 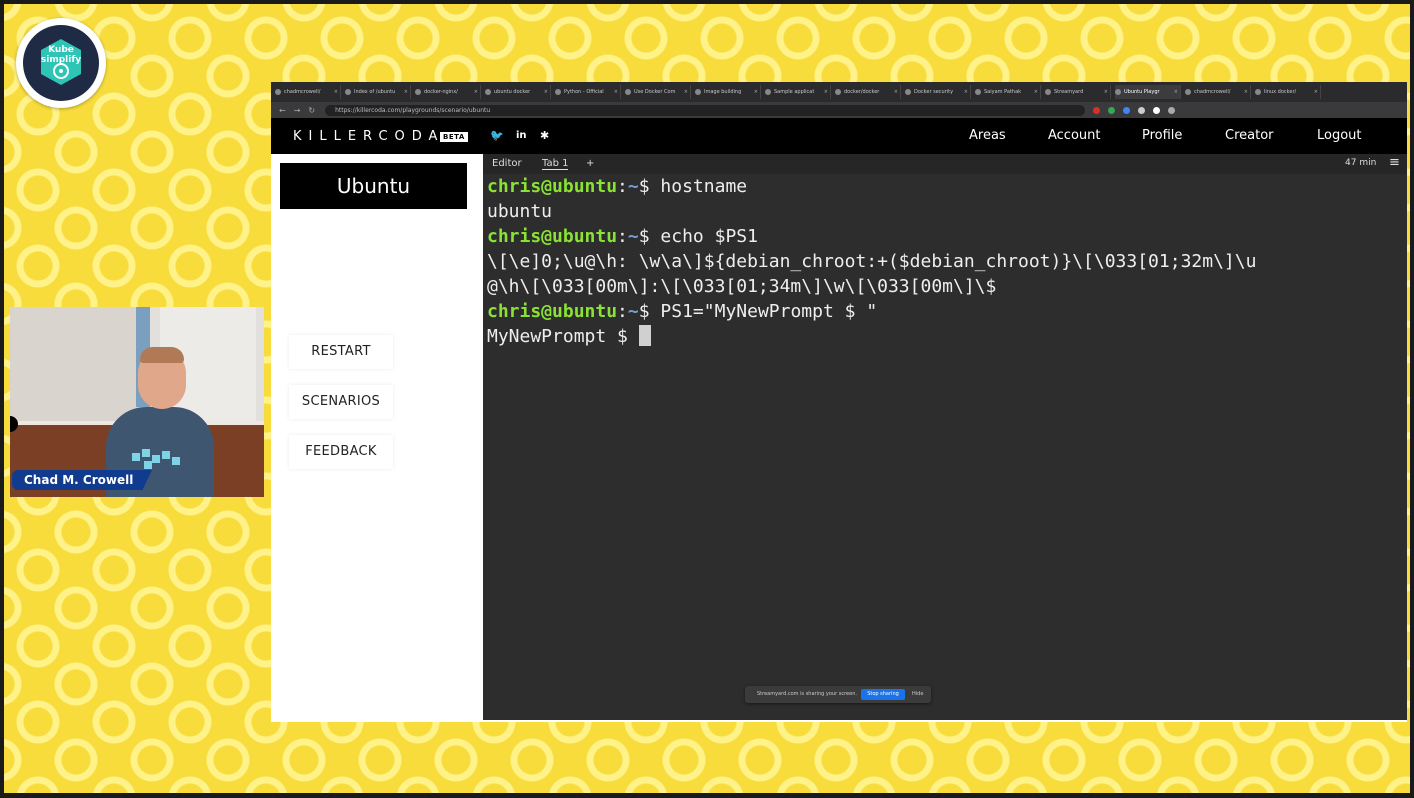 What do you see at coordinates (1148, 92) in the screenshot?
I see `browser-tab: Ubuntu Playgr ×` at bounding box center [1148, 92].